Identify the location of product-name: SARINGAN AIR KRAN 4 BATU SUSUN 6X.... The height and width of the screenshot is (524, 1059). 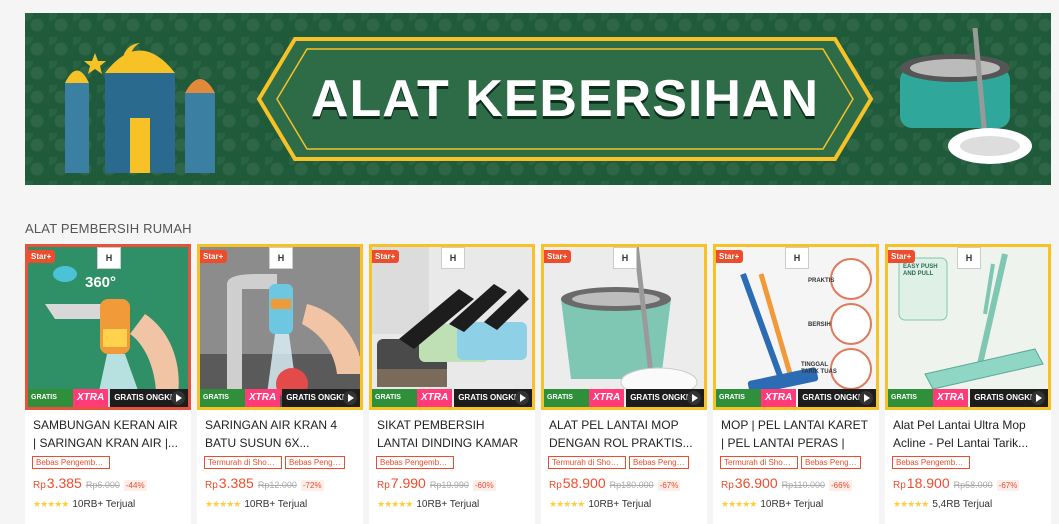
(280, 434).